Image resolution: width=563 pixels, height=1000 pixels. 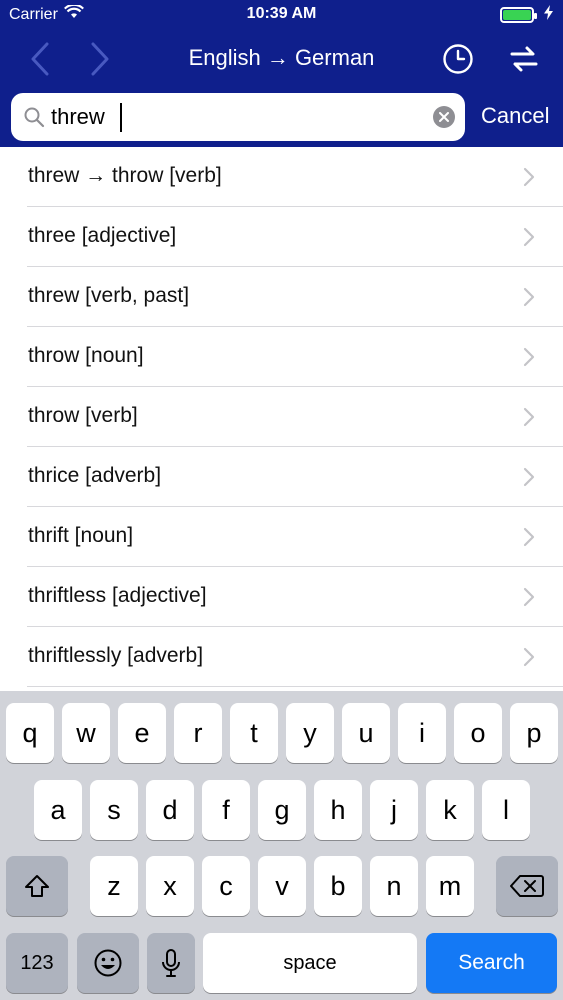 What do you see at coordinates (295, 297) in the screenshot?
I see `list-item: threw [verb, past]` at bounding box center [295, 297].